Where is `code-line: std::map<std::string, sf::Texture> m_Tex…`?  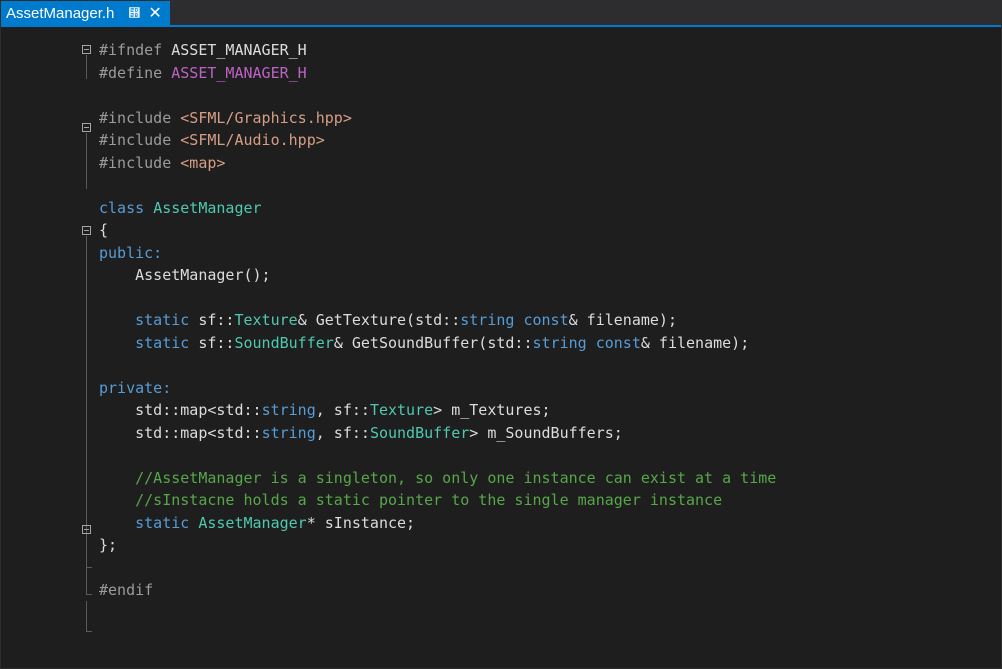
code-line: std::map<std::string, sf::Texture> m_Tex… is located at coordinates (325, 410).